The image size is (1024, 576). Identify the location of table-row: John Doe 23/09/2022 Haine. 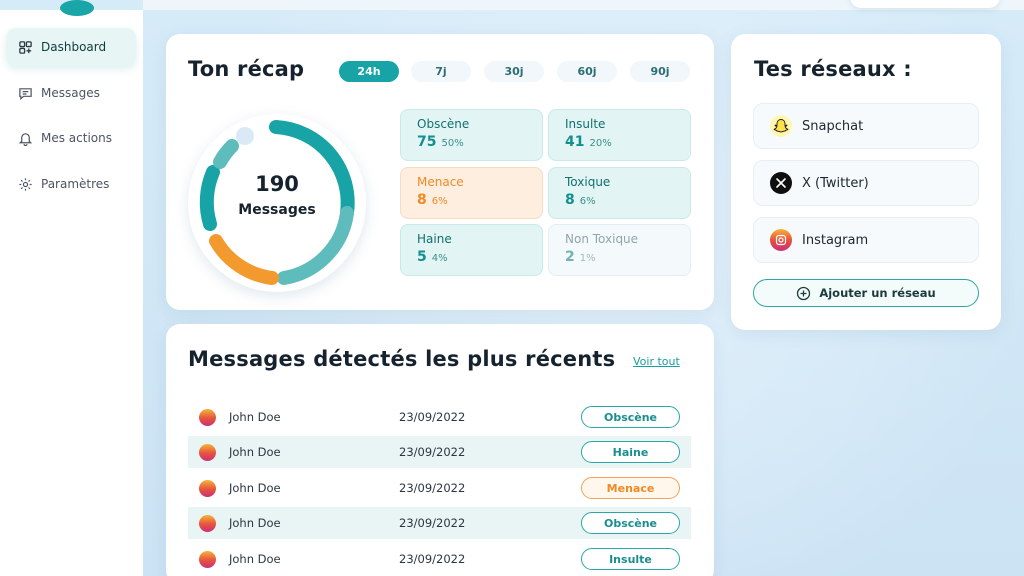
(439, 452).